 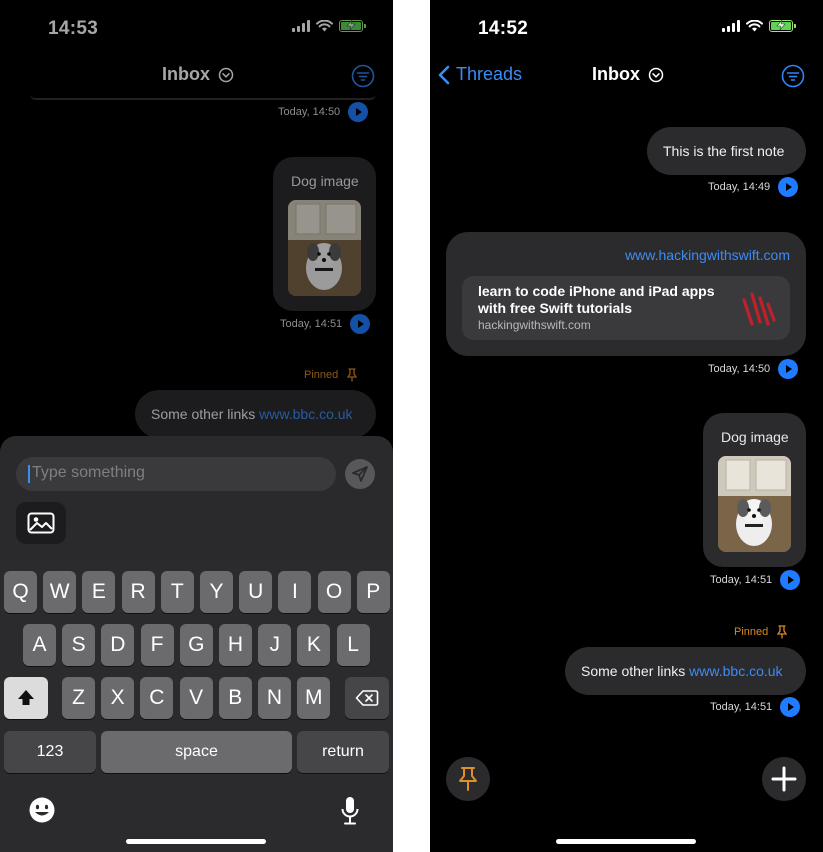 What do you see at coordinates (157, 645) in the screenshot?
I see `key-f: F` at bounding box center [157, 645].